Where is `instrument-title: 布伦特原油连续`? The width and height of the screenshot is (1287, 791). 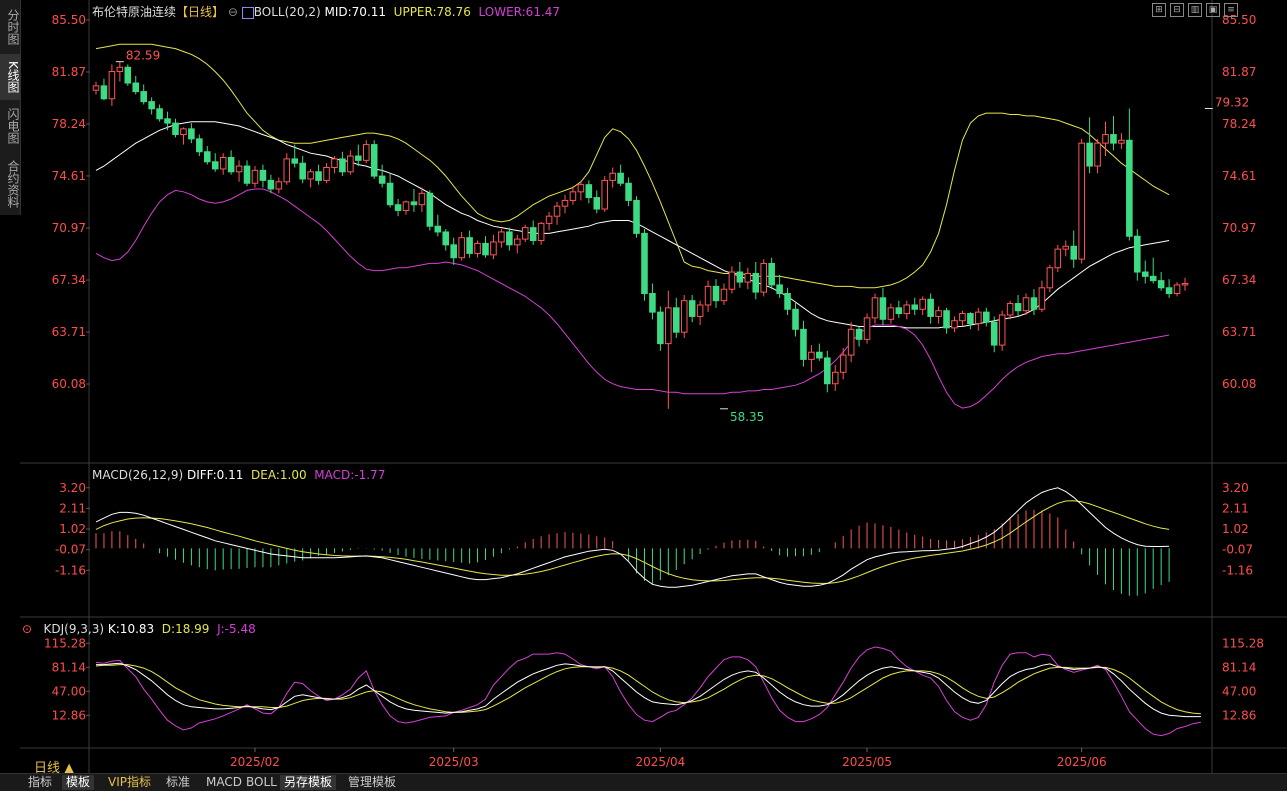
instrument-title: 布伦特原油连续 is located at coordinates (134, 12).